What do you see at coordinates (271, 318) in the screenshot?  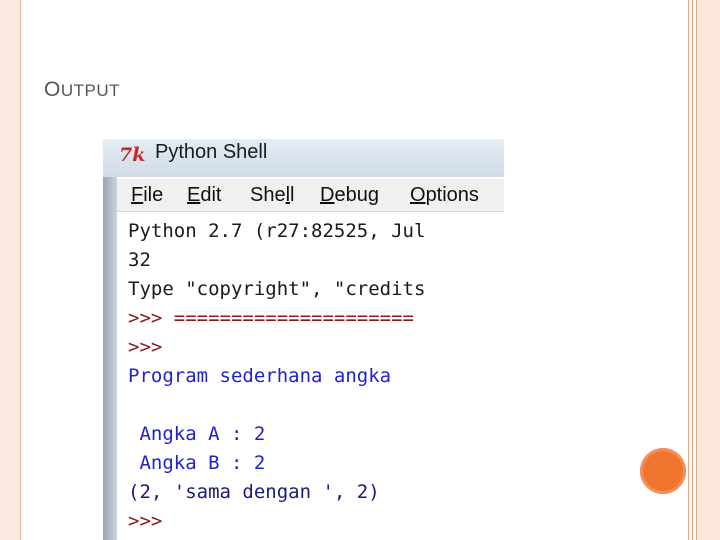 I see `shell-line-restart: >>> =====================` at bounding box center [271, 318].